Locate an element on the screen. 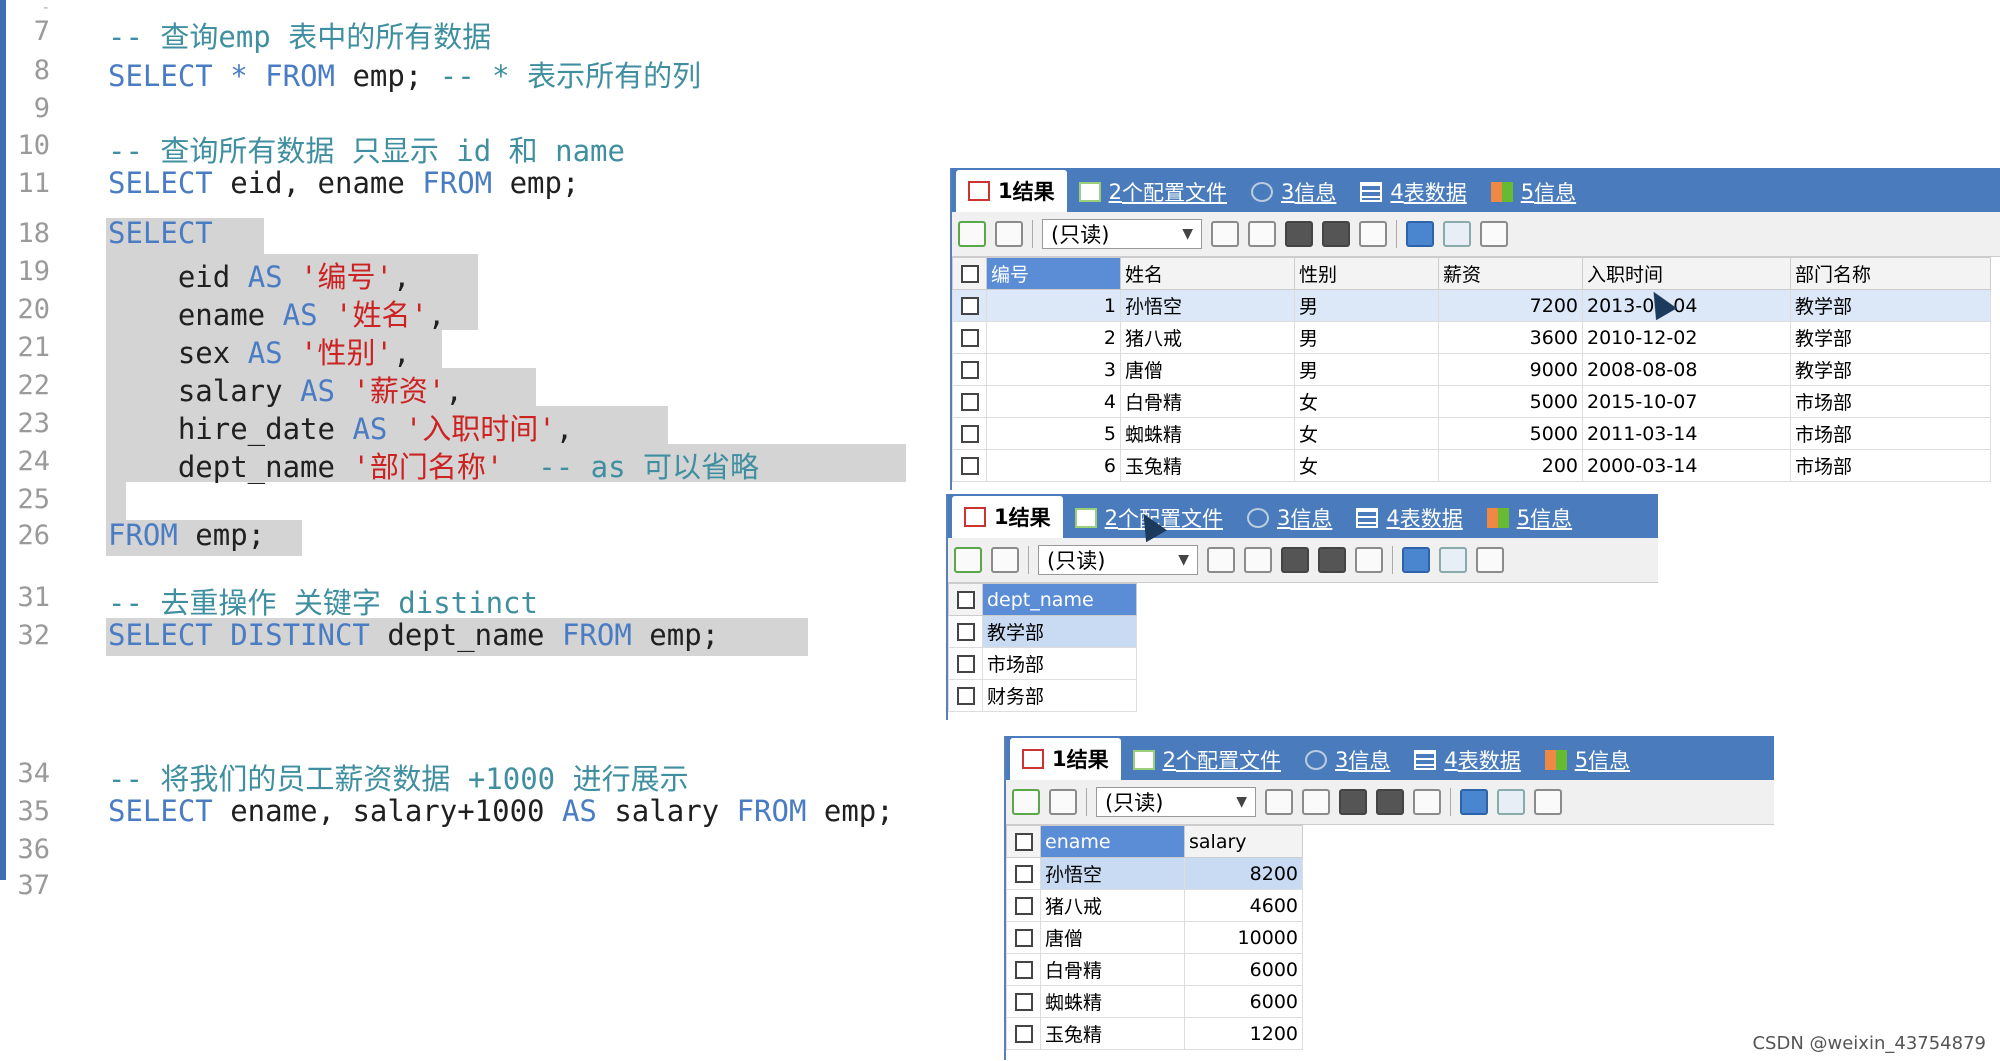 The image size is (2000, 1061). table-cell: 3600 is located at coordinates (1510, 337).